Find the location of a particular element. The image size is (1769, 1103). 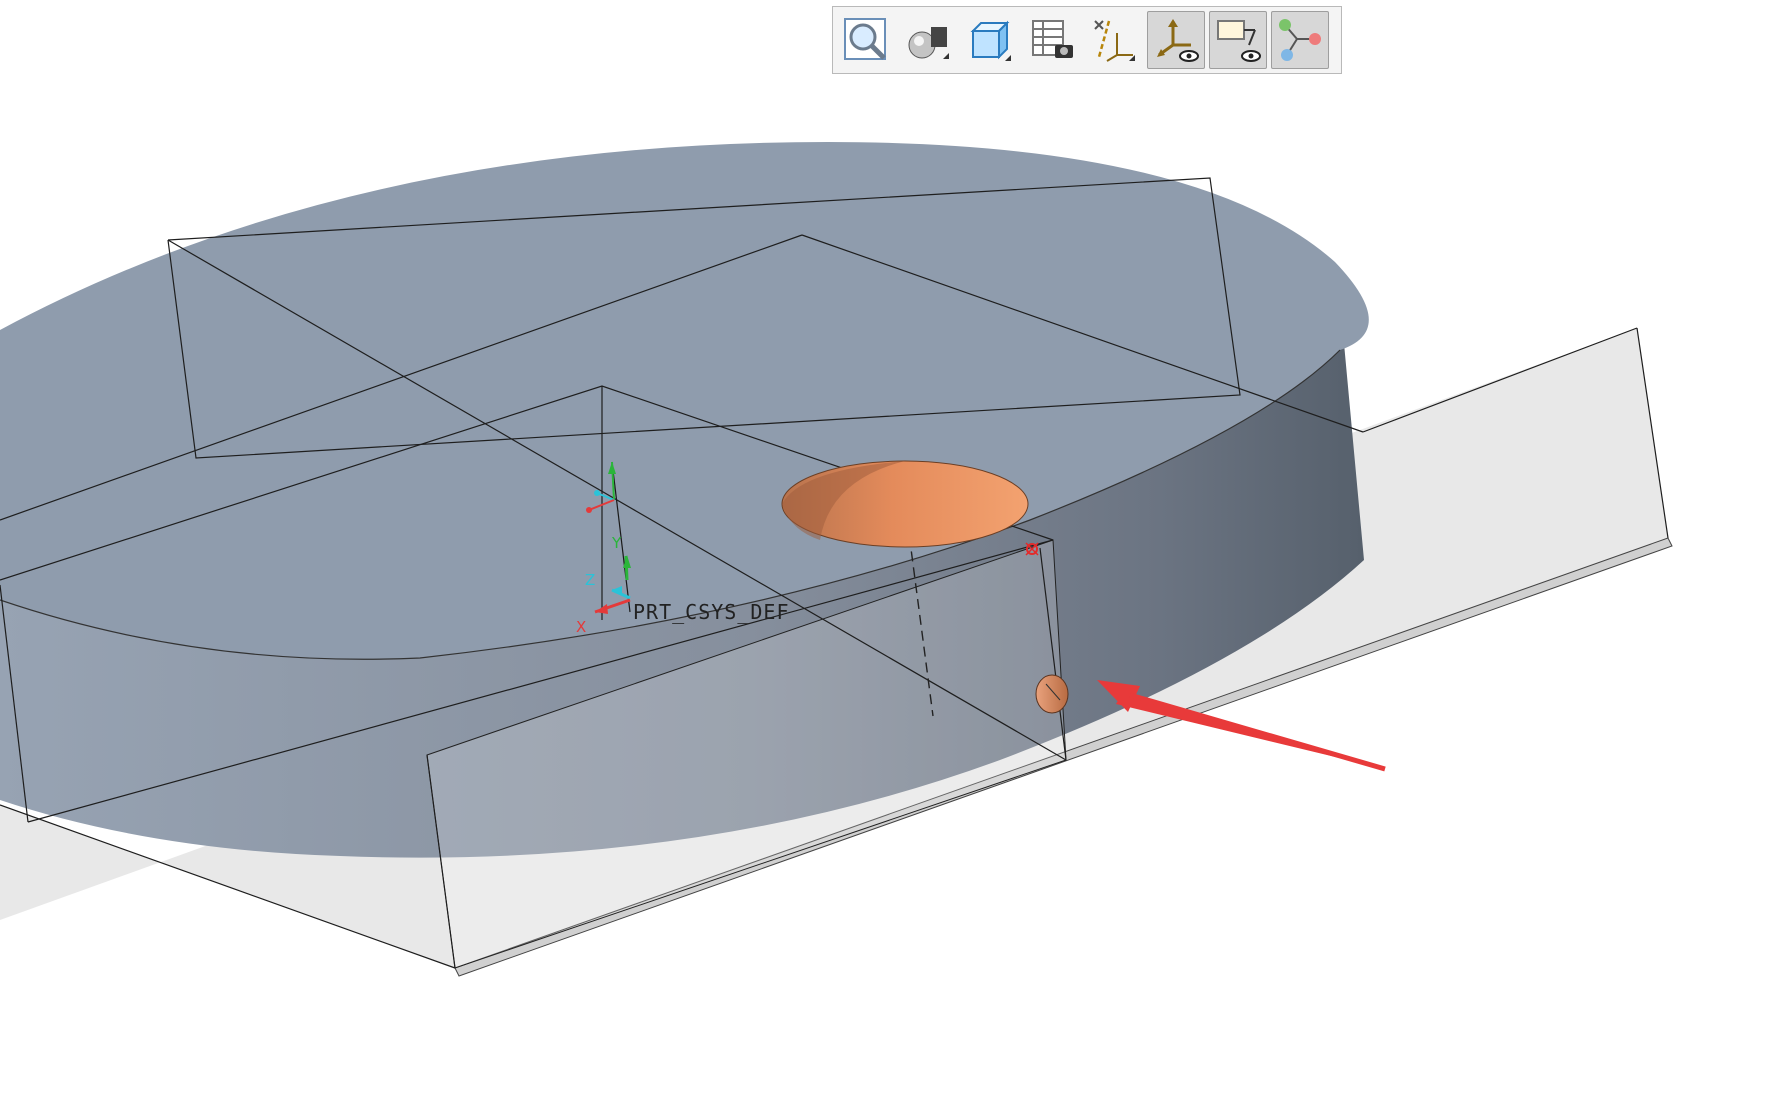

view-manager-icon is located at coordinates (1052, 39).